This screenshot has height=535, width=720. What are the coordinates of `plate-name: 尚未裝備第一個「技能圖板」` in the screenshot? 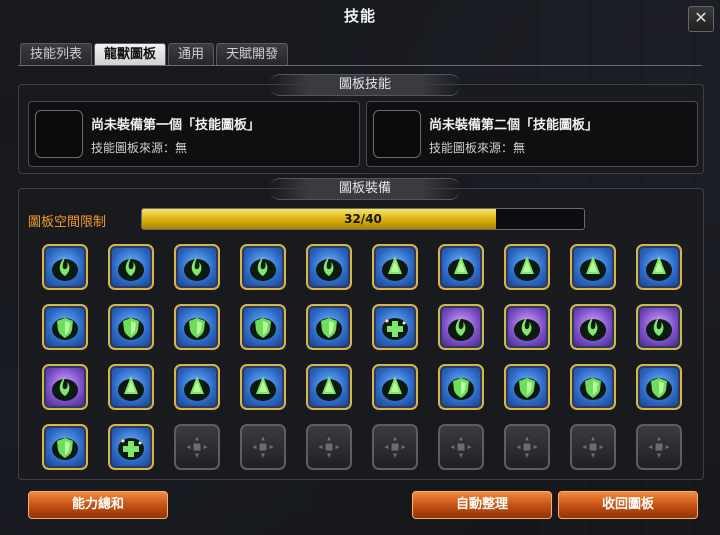 It's located at (176, 125).